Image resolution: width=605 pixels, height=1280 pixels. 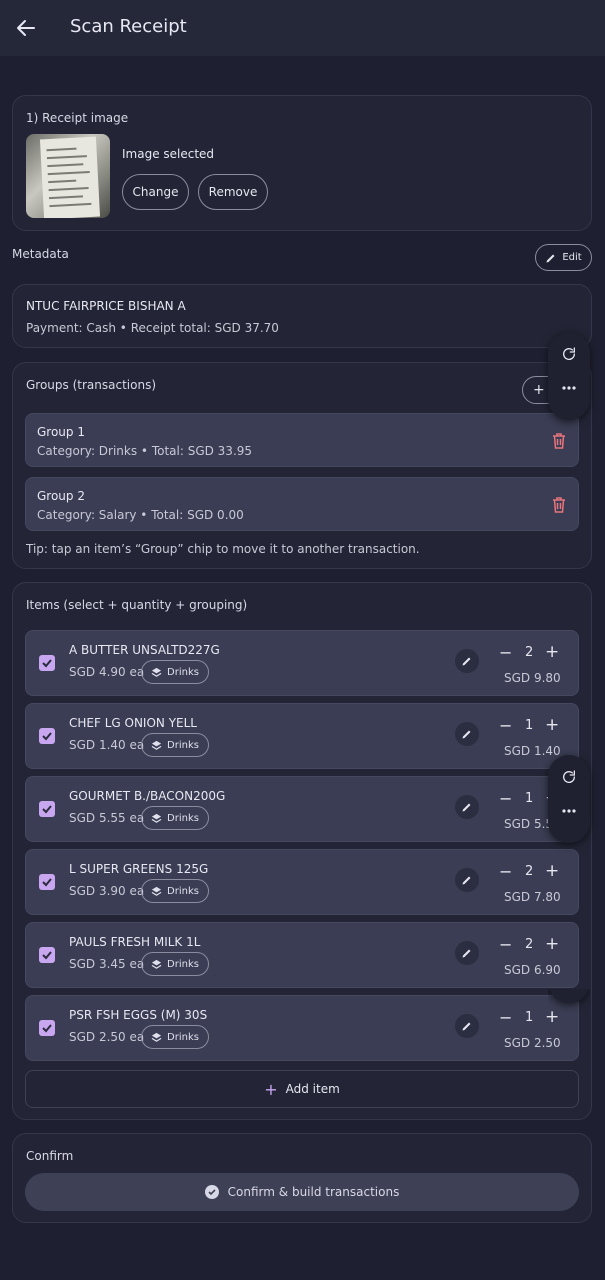 I want to click on group-name: Group 2, so click(x=61, y=496).